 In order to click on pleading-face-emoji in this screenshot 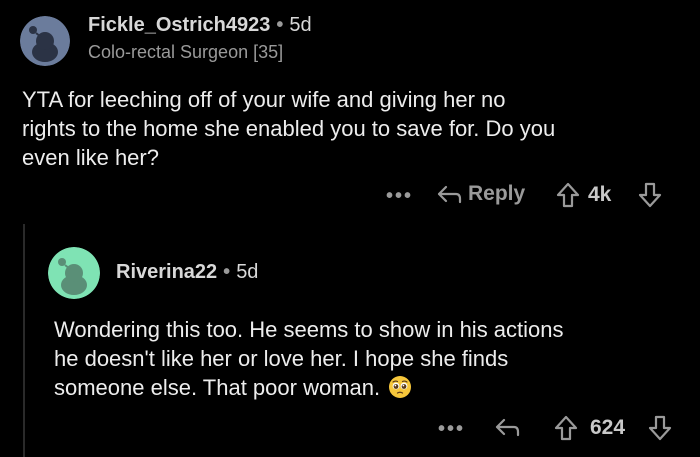, I will do `click(400, 390)`.